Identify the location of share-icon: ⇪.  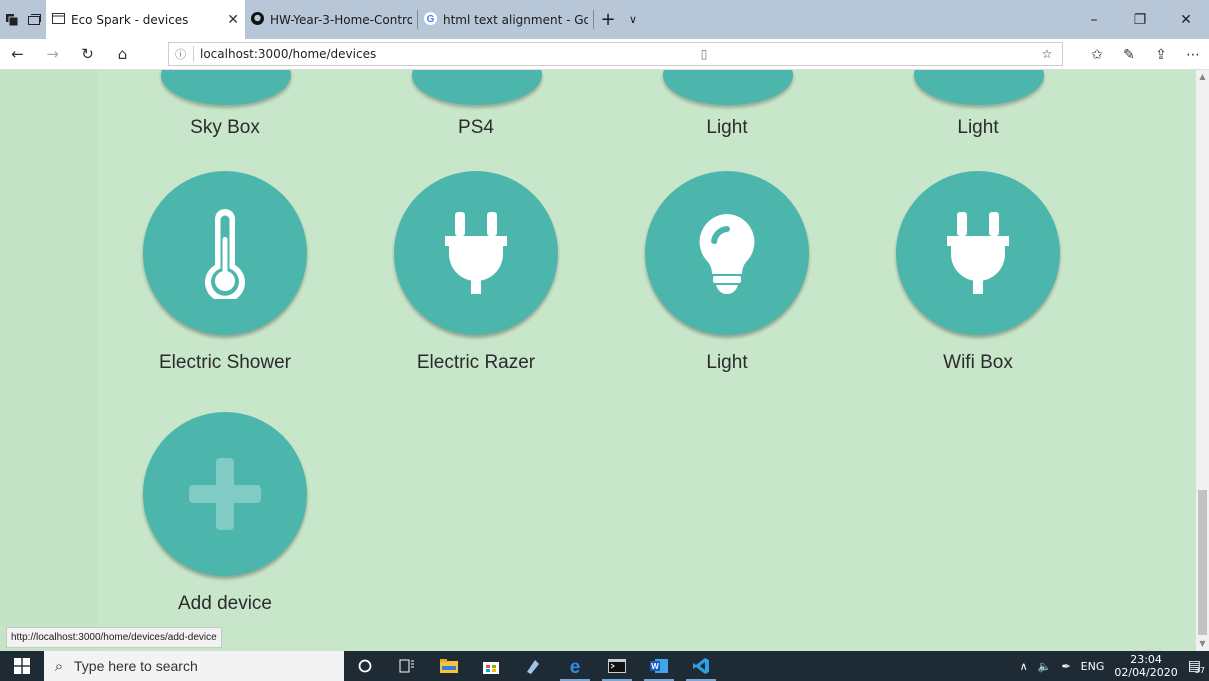
(1161, 54).